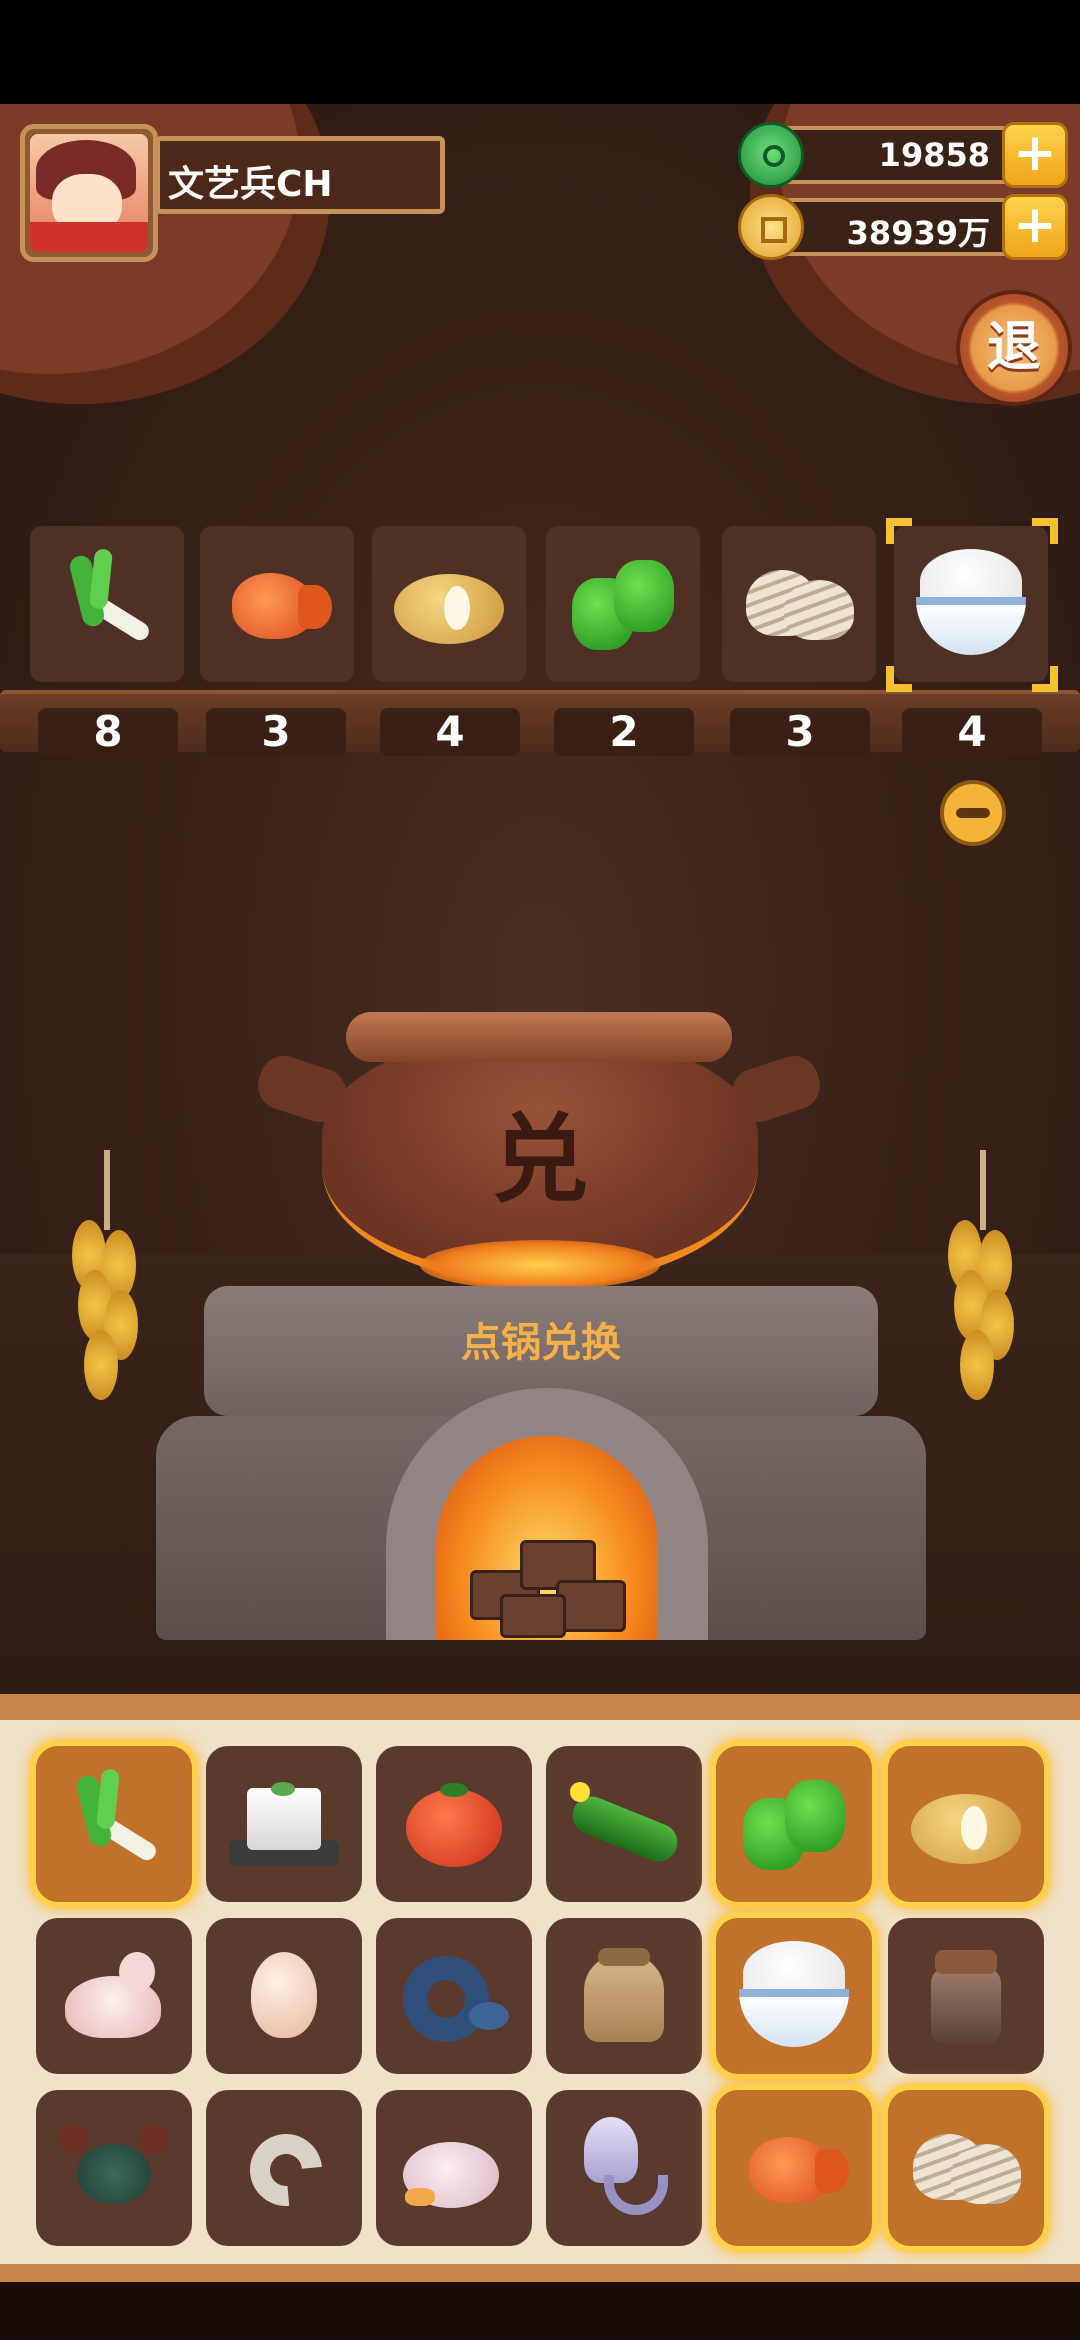 Image resolution: width=1080 pixels, height=2340 pixels. Describe the element at coordinates (450, 732) in the screenshot. I see `qty-potato: 4` at that location.